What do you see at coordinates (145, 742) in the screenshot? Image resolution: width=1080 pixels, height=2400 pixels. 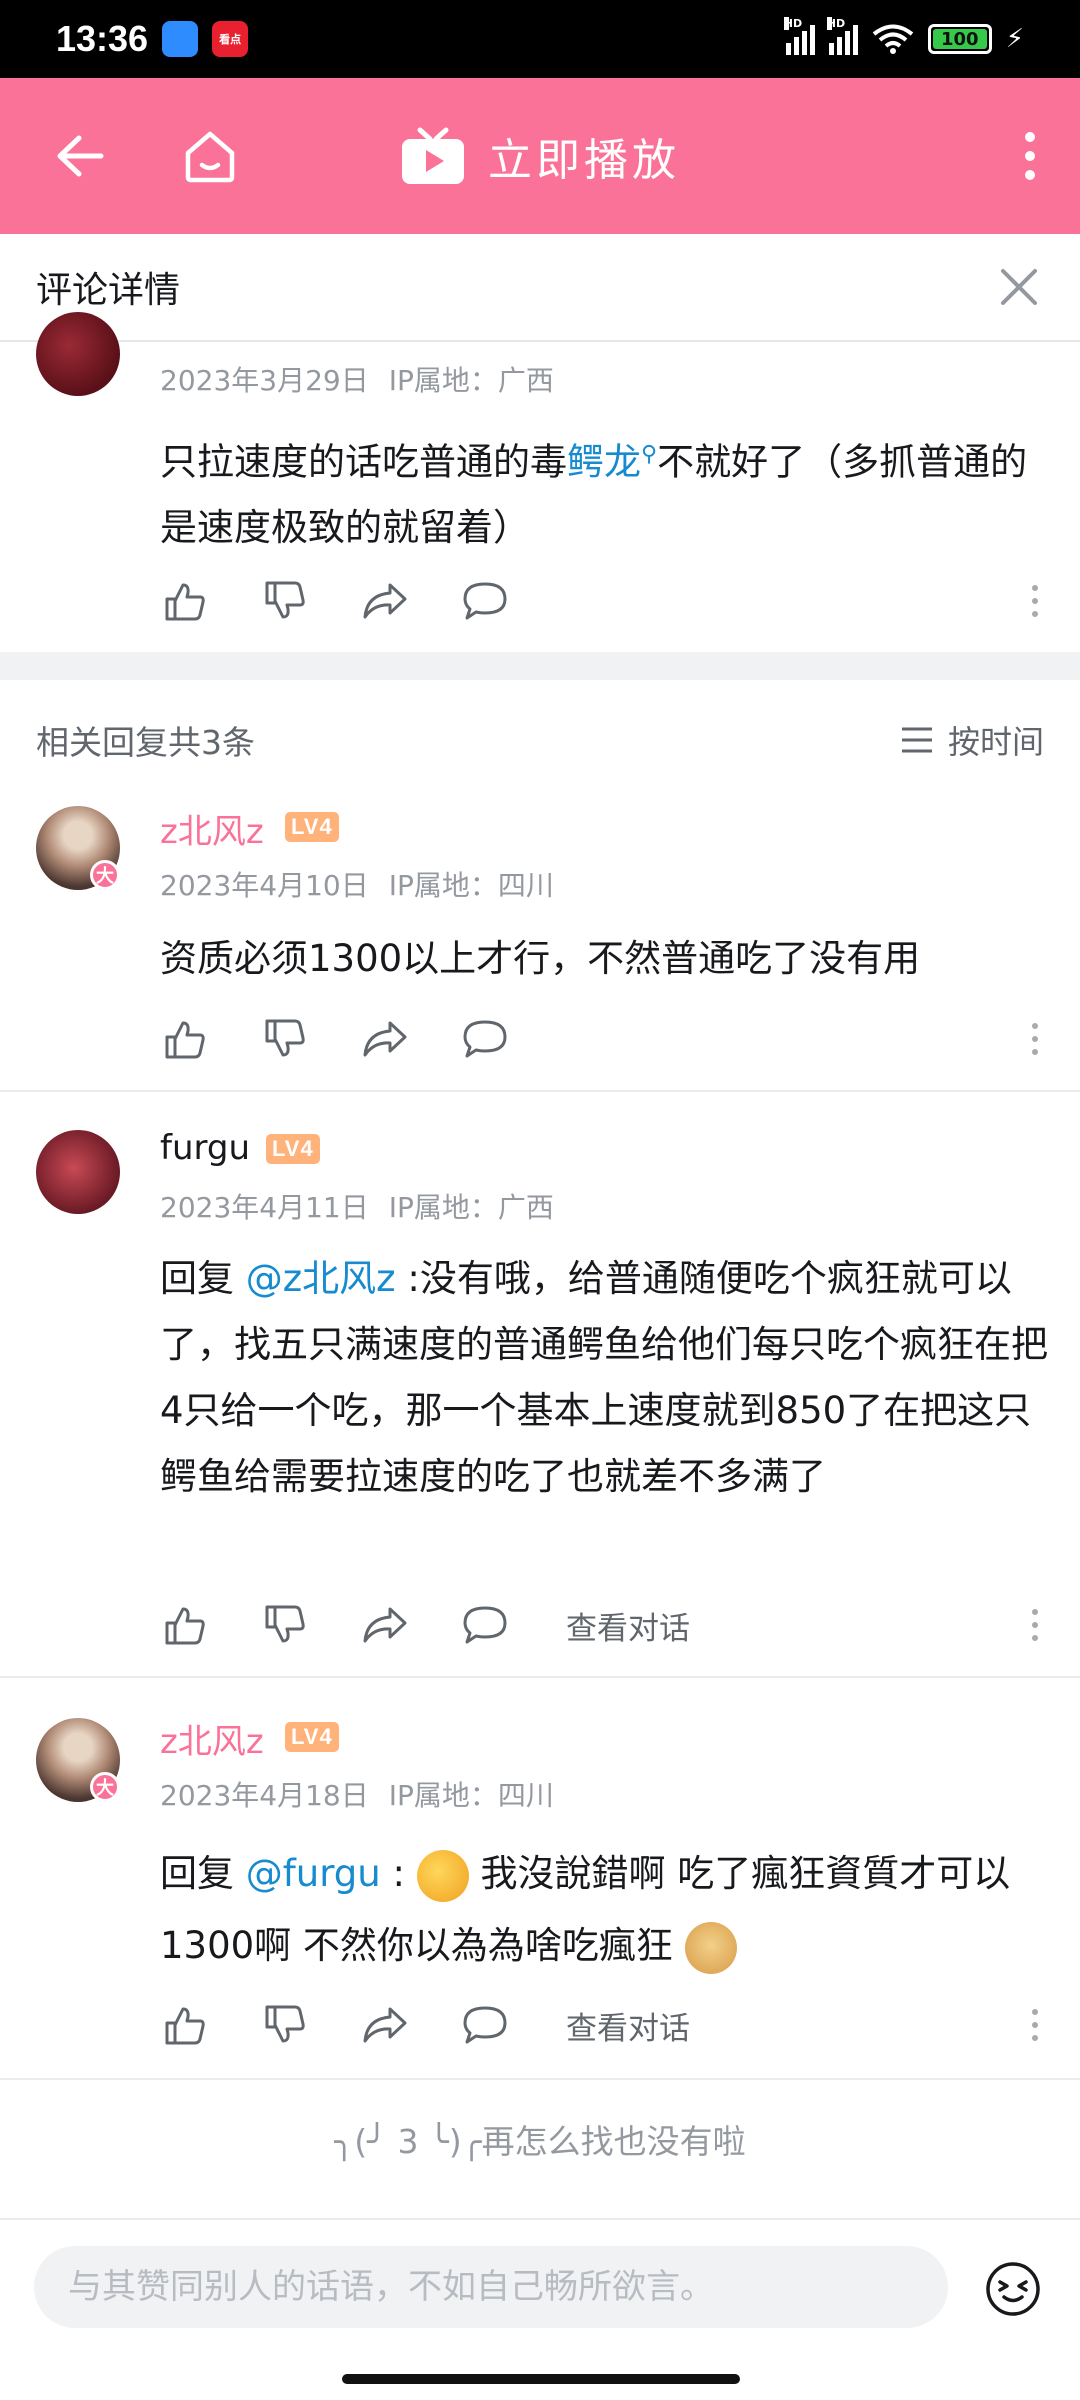 I see `reply-count: 相关回复共3条` at bounding box center [145, 742].